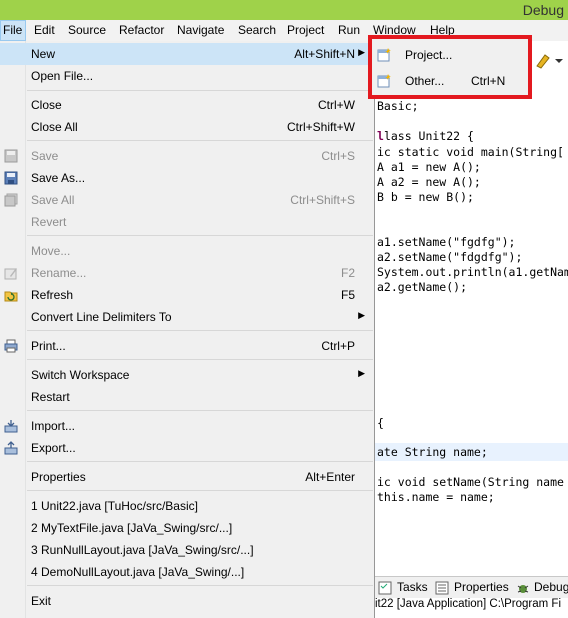  What do you see at coordinates (412, 587) in the screenshot?
I see `tab-tasks: Tasks` at bounding box center [412, 587].